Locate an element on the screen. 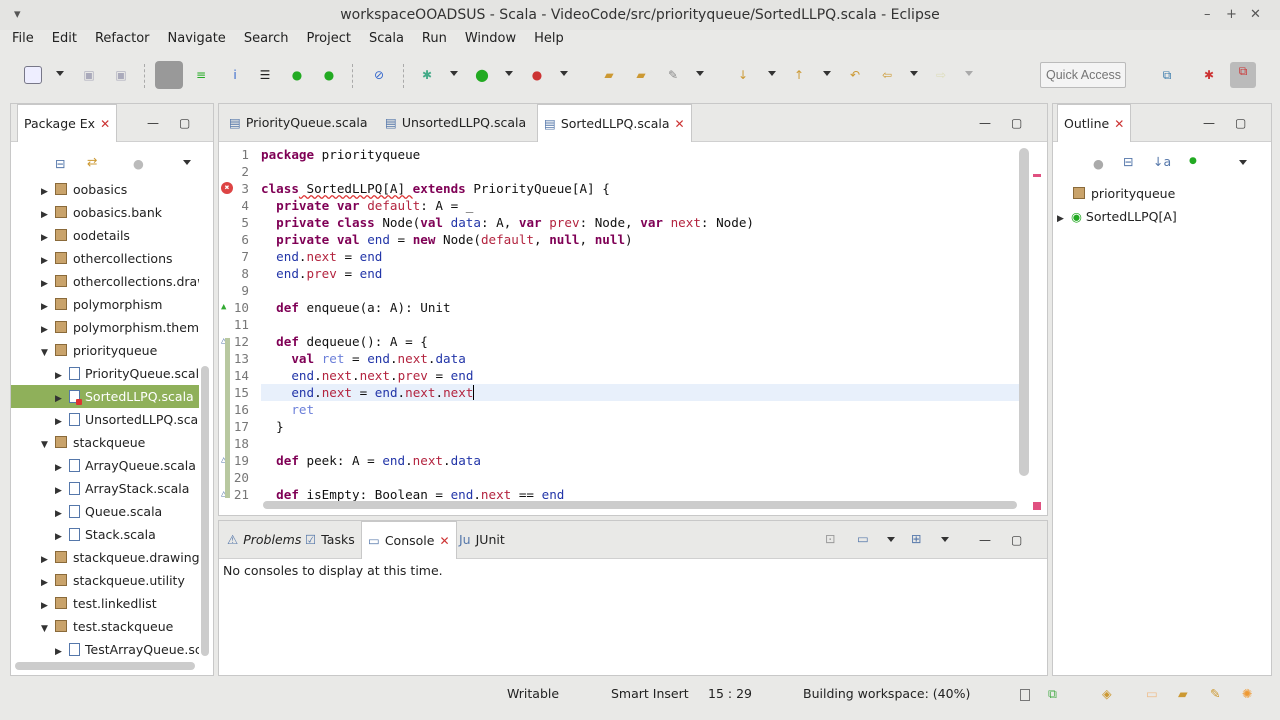 This screenshot has height=720, width=1280. external-dropdown-icon is located at coordinates (564, 73).